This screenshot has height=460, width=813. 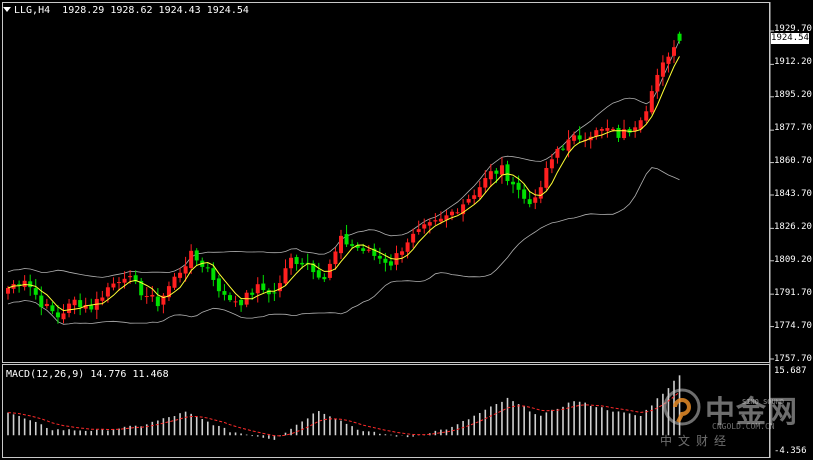 I want to click on price-tick-label: 1757.70, so click(x=793, y=359).